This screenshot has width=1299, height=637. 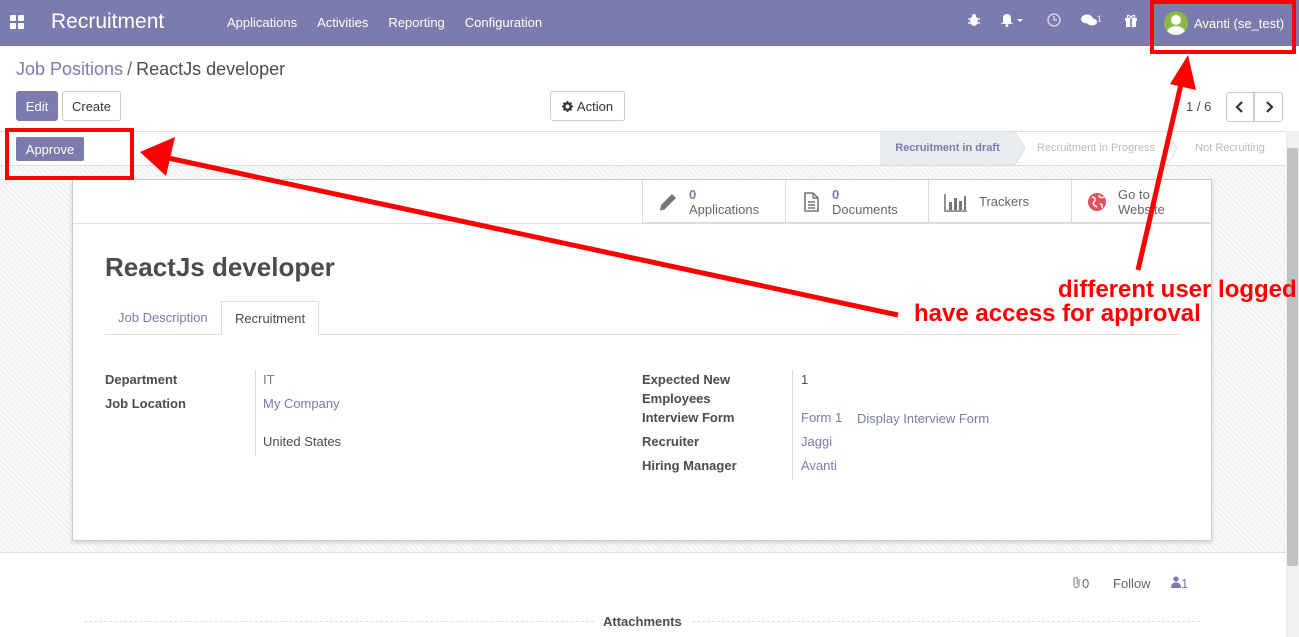 What do you see at coordinates (262, 23) in the screenshot?
I see `menu-applications: Applications` at bounding box center [262, 23].